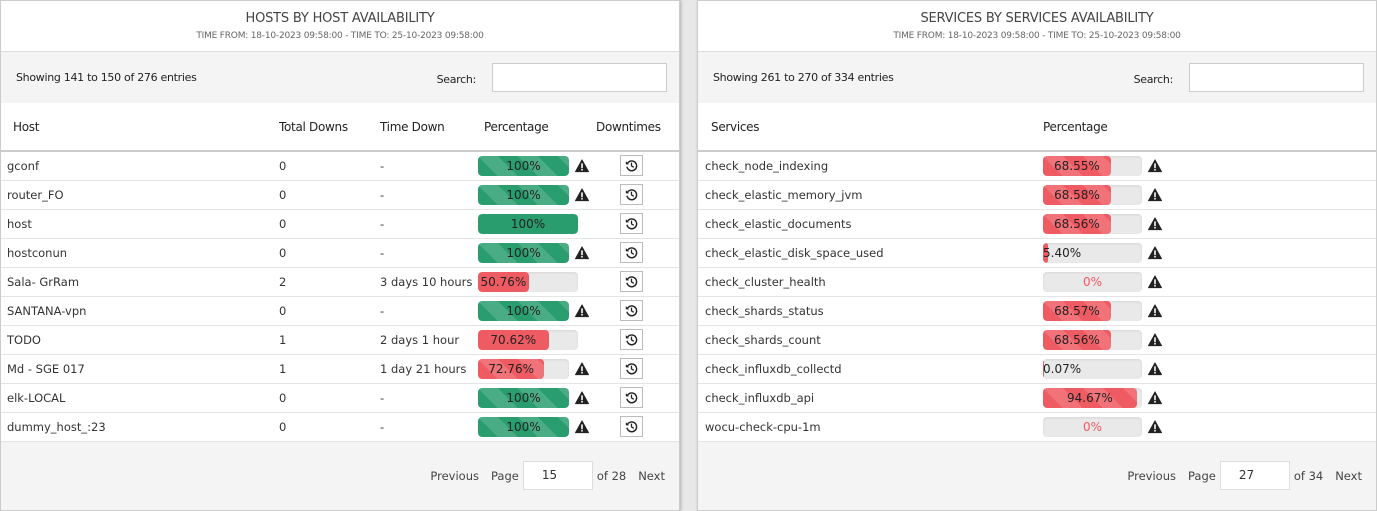 This screenshot has width=1377, height=511. I want to click on table-row: check_elastic_memory_jvm 68.58%, so click(1037, 195).